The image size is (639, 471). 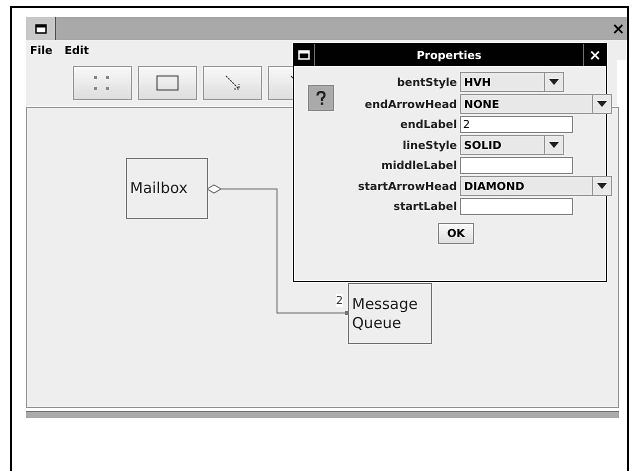 I want to click on property-label: lineStyle, so click(x=429, y=145).